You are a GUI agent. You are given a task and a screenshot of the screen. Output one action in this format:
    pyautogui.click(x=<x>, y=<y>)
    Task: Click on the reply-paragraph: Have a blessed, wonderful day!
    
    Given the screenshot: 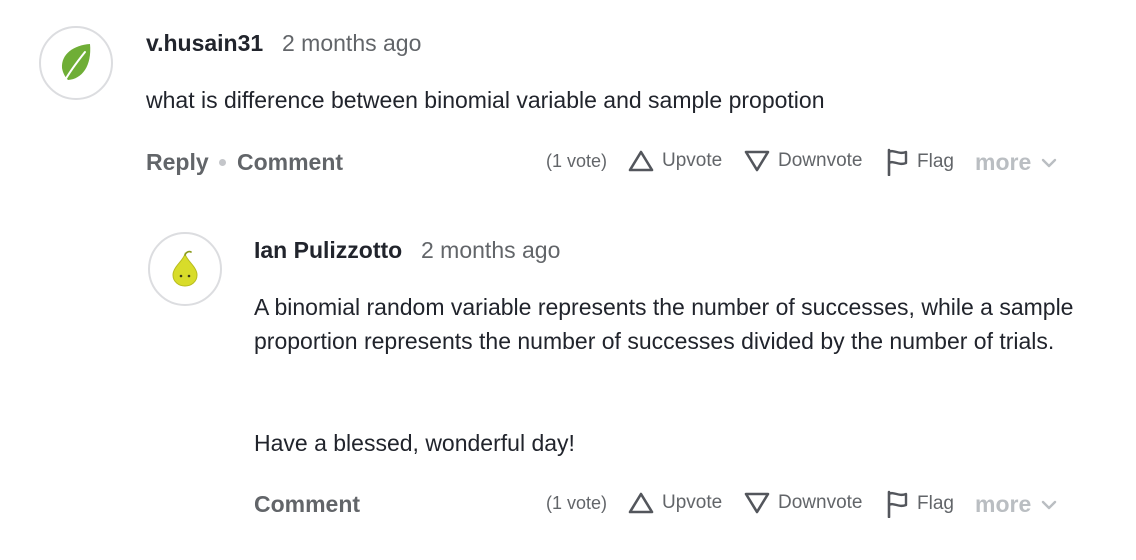 What is the action you would take?
    pyautogui.click(x=414, y=443)
    